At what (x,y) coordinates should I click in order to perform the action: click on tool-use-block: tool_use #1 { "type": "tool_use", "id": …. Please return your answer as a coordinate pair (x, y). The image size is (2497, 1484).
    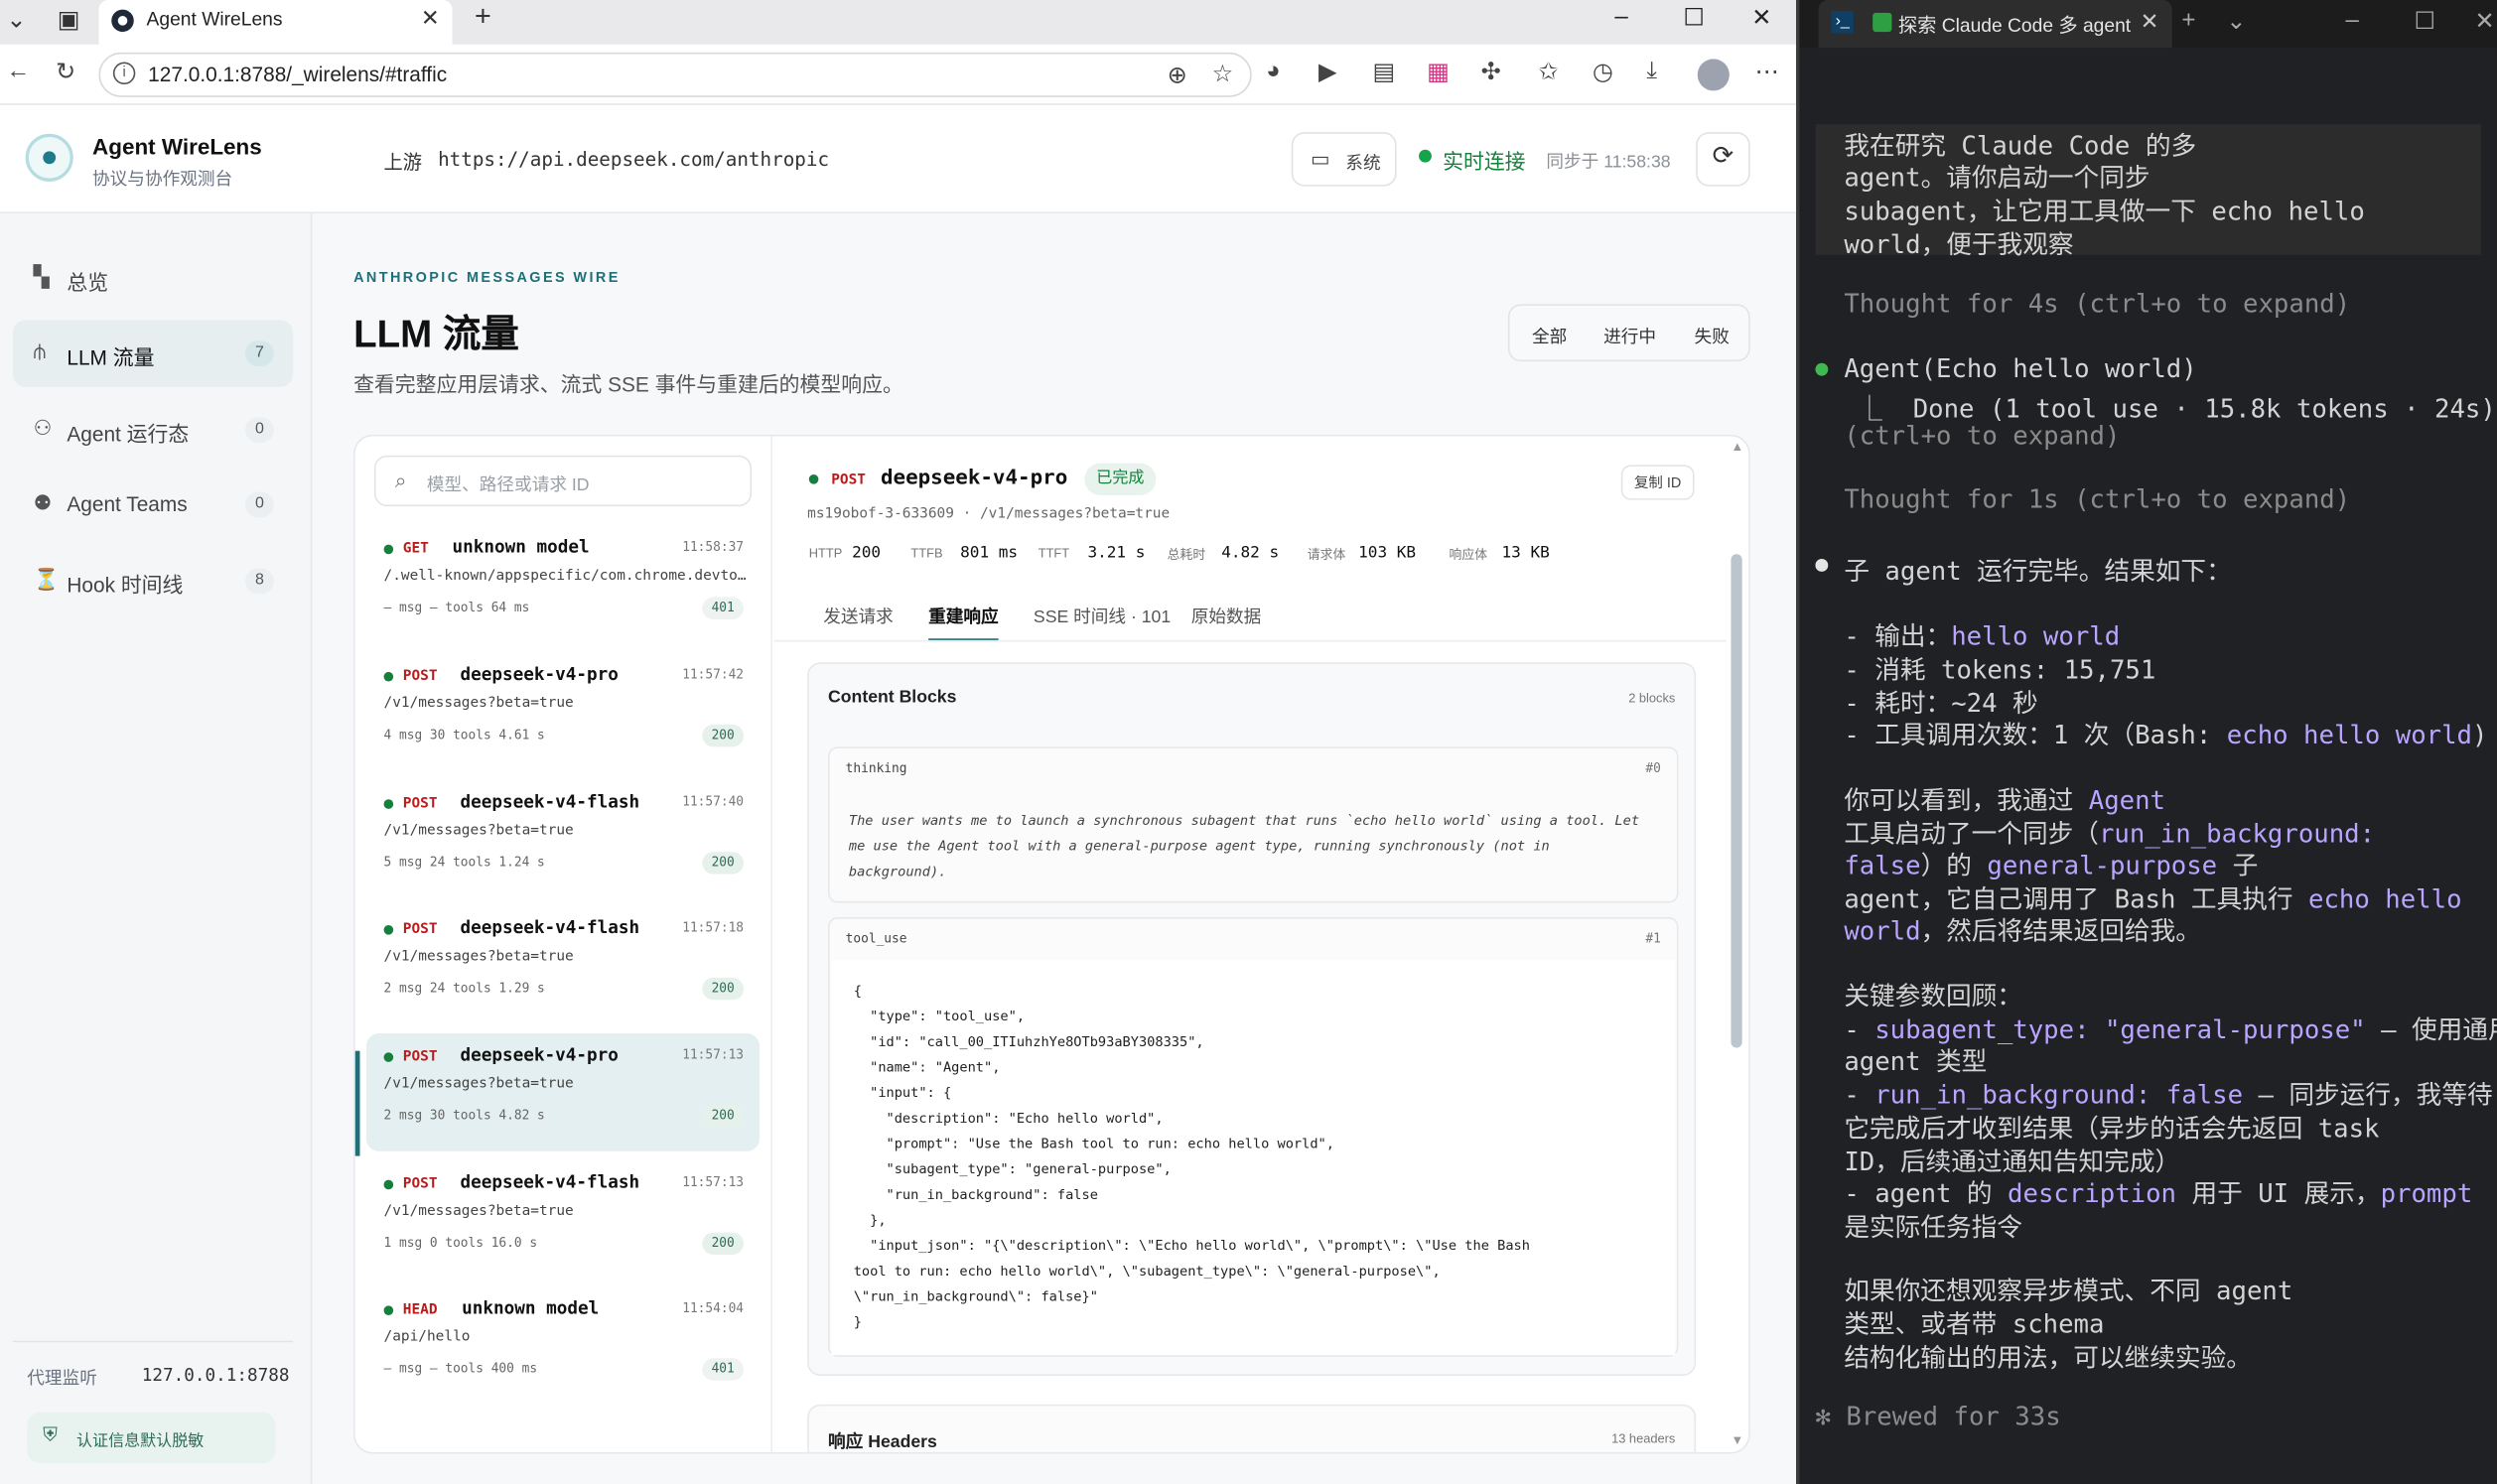
    Looking at the image, I should click on (1253, 1136).